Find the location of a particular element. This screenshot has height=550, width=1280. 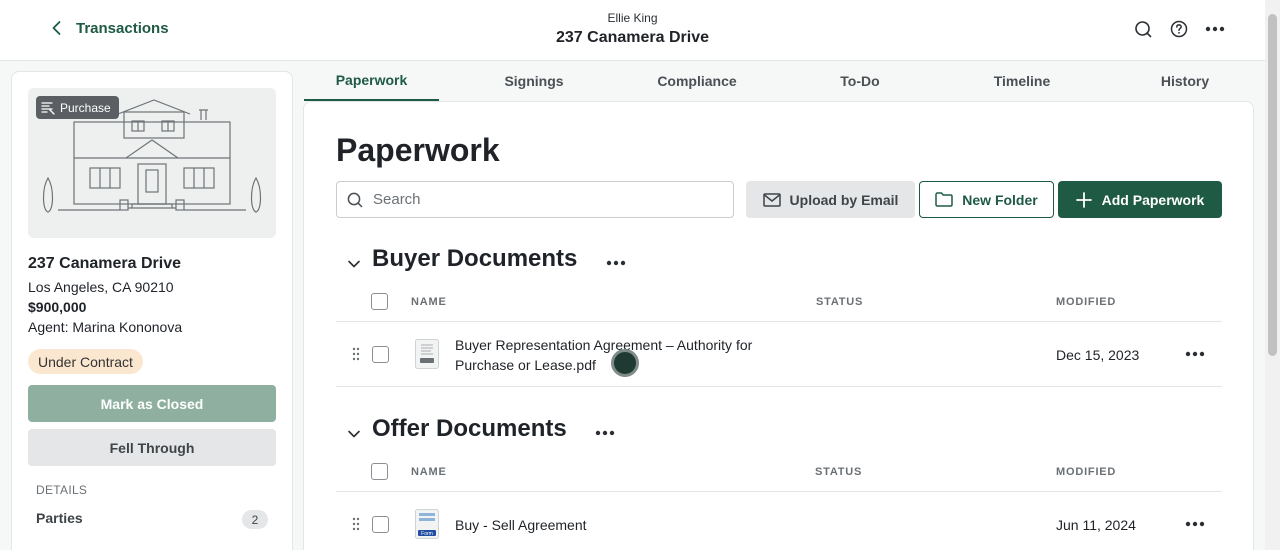

more-icon is located at coordinates (1215, 29).